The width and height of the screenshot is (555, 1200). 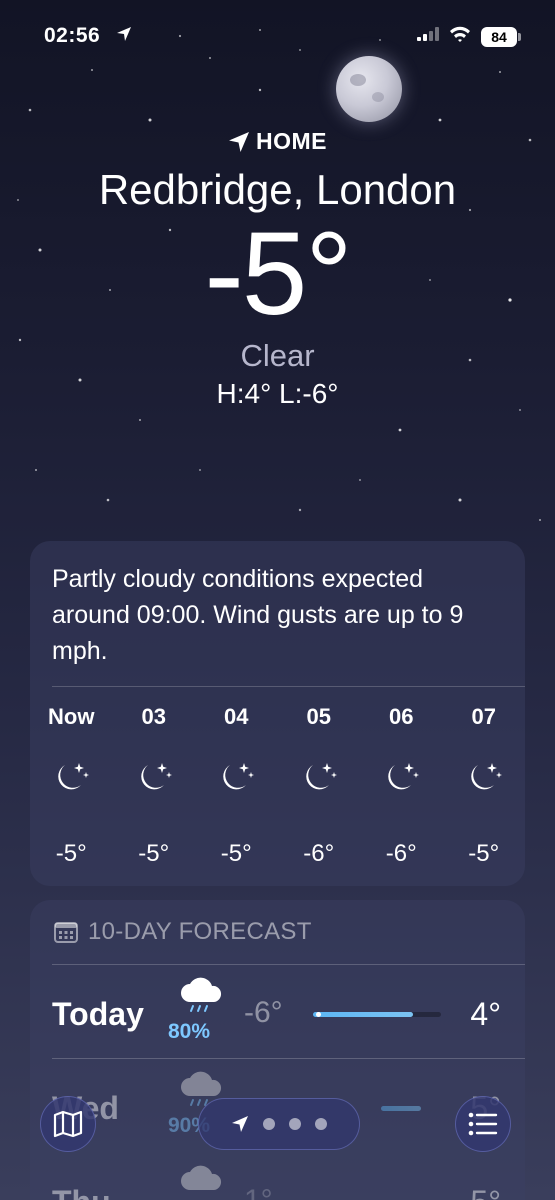 What do you see at coordinates (258, 1192) in the screenshot?
I see `forecast-low: 1°` at bounding box center [258, 1192].